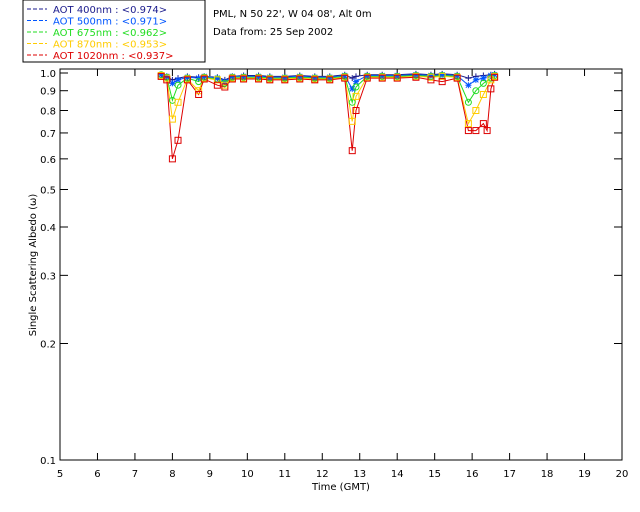 The width and height of the screenshot is (640, 512). Describe the element at coordinates (48, 345) in the screenshot. I see `y-tick-label: 0.2` at that location.